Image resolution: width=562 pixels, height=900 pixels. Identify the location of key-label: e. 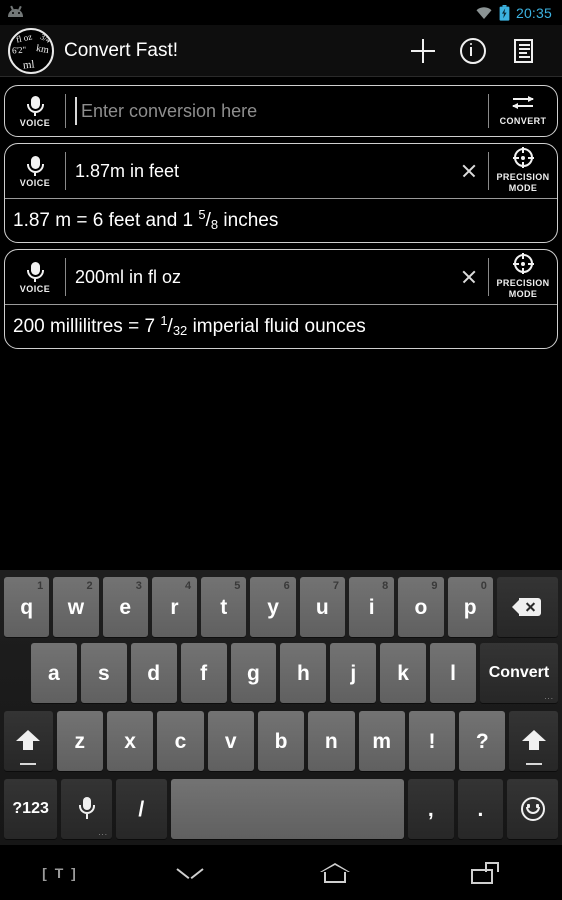
(125, 607).